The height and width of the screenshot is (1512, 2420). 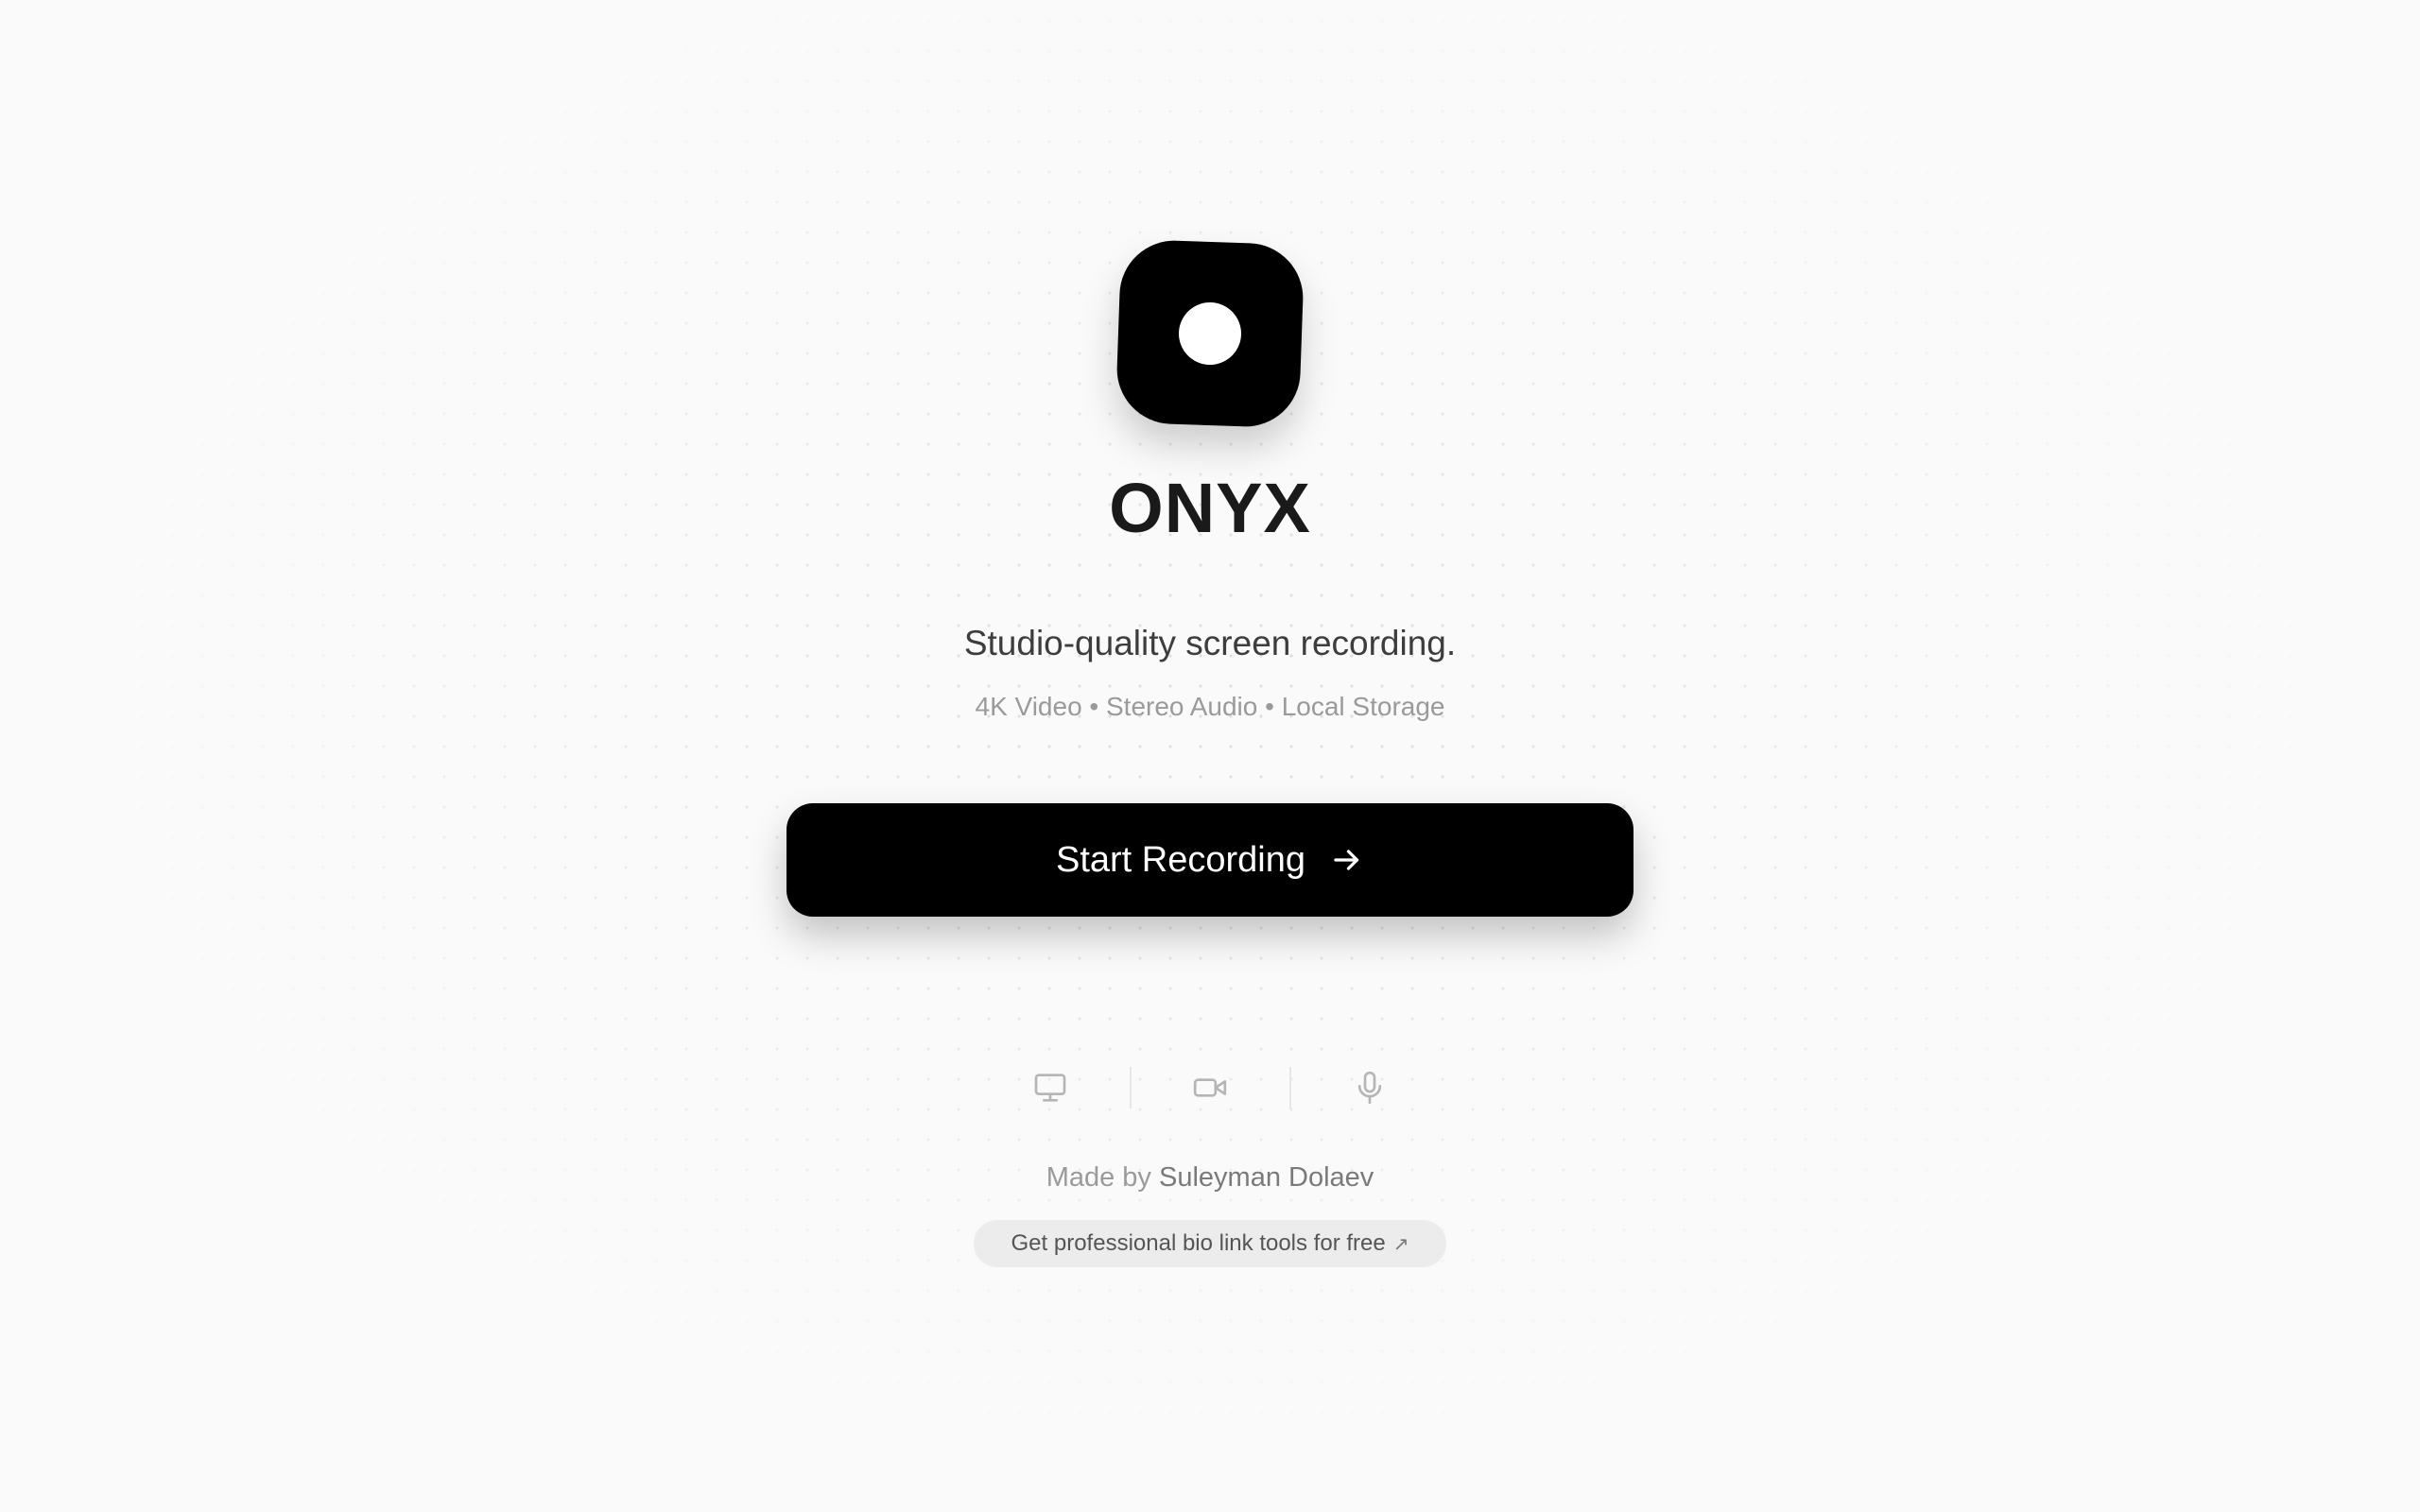 I want to click on camera-mode-button, so click(x=1210, y=1088).